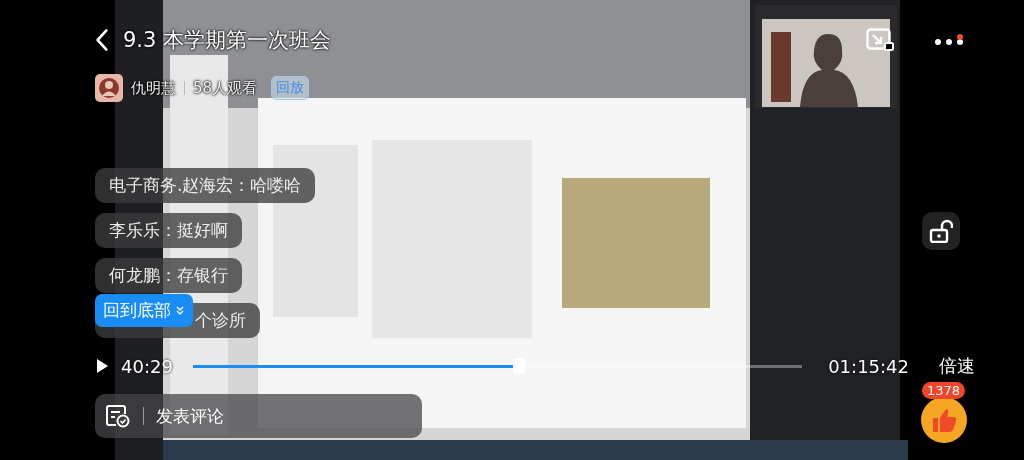  I want to click on lock-button, so click(941, 231).